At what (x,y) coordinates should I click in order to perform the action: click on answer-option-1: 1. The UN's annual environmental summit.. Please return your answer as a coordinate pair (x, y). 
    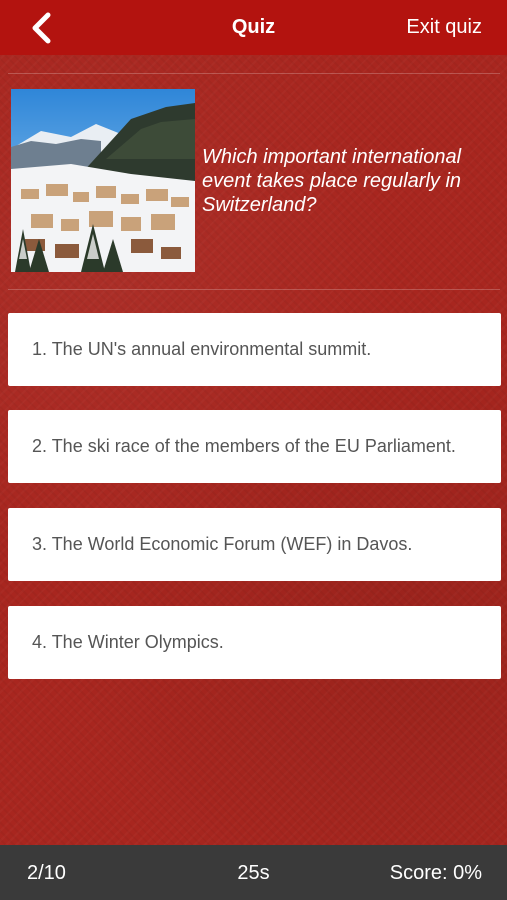
    Looking at the image, I should click on (254, 349).